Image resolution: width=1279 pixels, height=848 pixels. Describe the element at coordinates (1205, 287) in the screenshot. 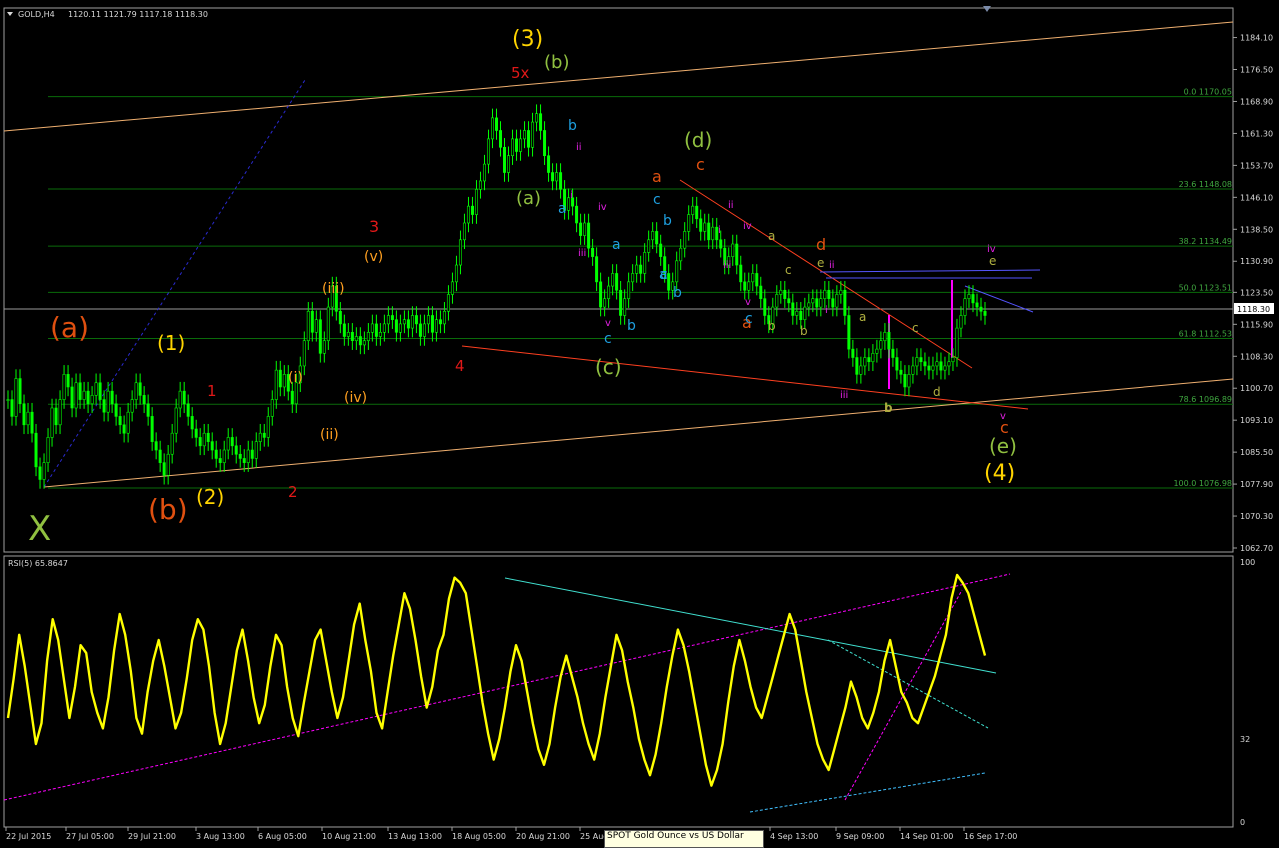

I see `fib-label: 50.0 1123.51` at that location.